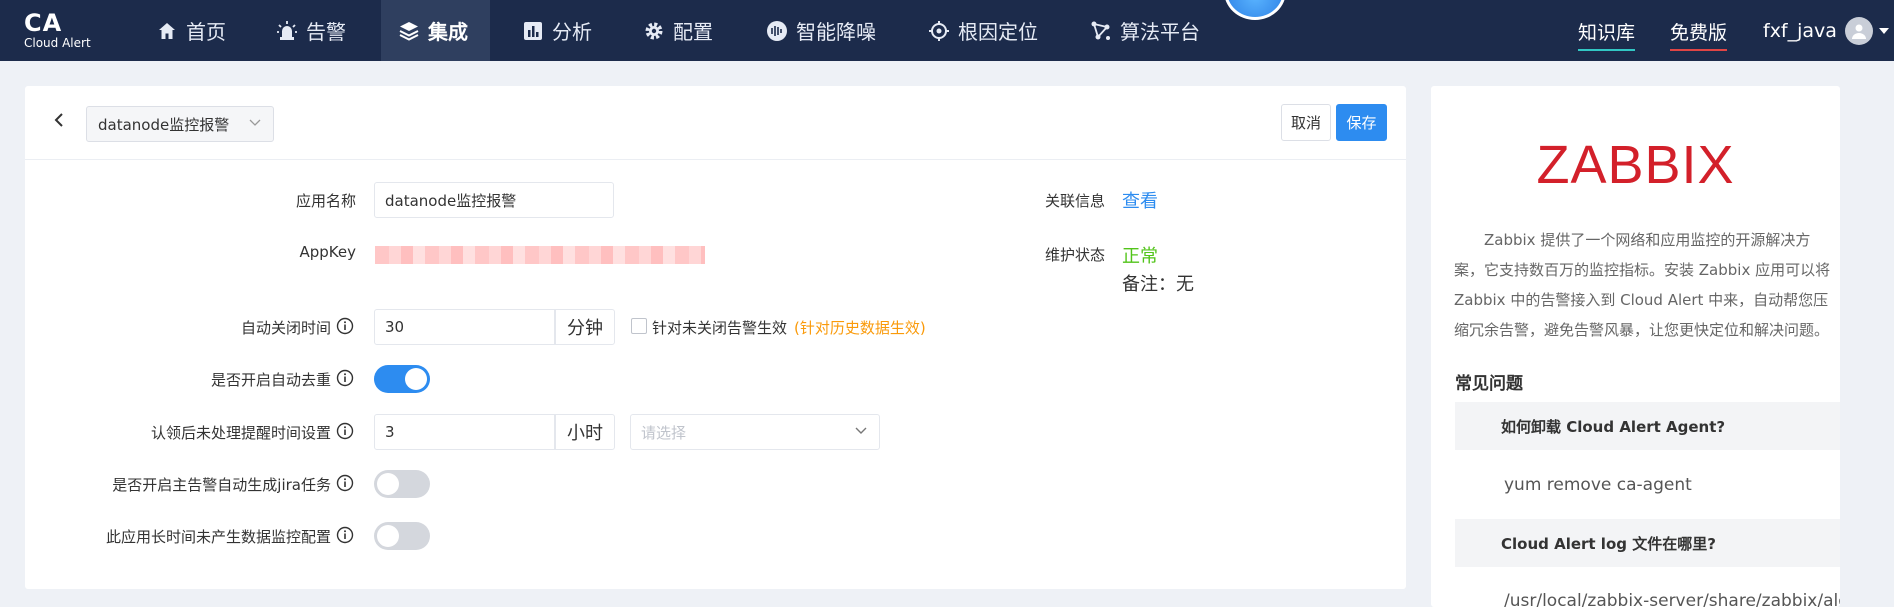 This screenshot has width=1894, height=607. Describe the element at coordinates (390, 432) in the screenshot. I see `ack-reminder-value: 3` at that location.